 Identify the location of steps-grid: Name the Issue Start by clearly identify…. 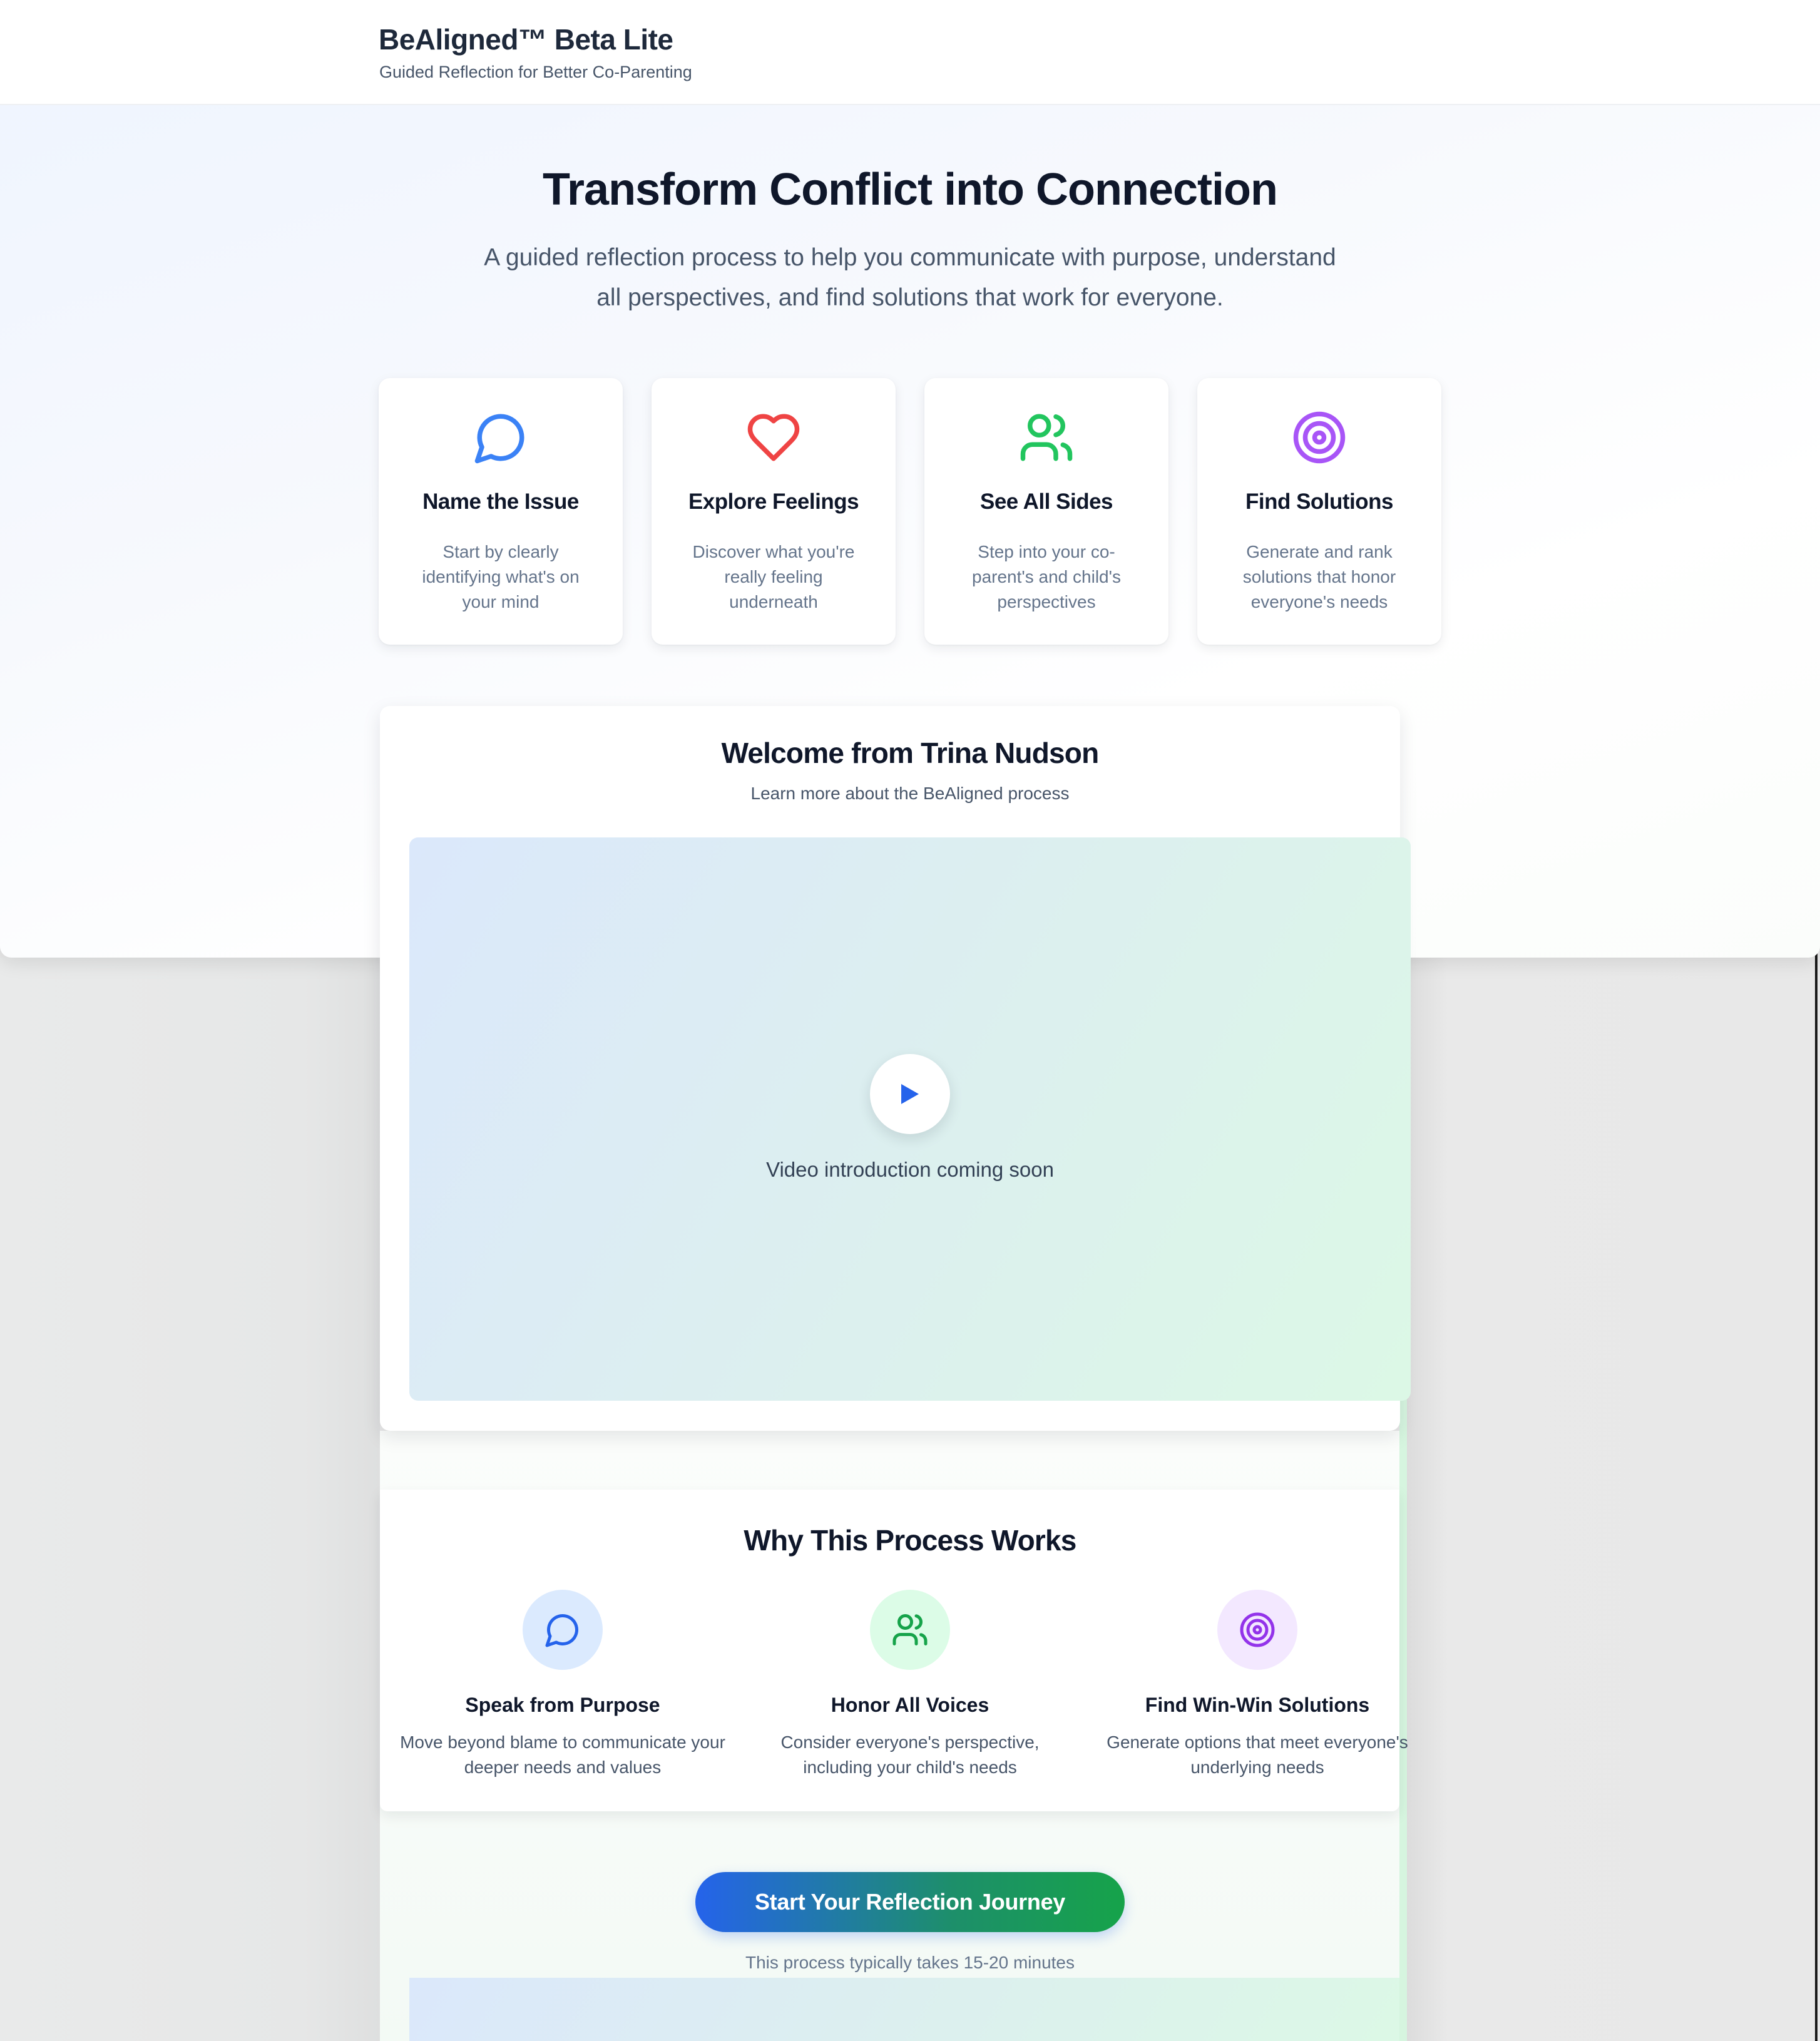
(910, 511).